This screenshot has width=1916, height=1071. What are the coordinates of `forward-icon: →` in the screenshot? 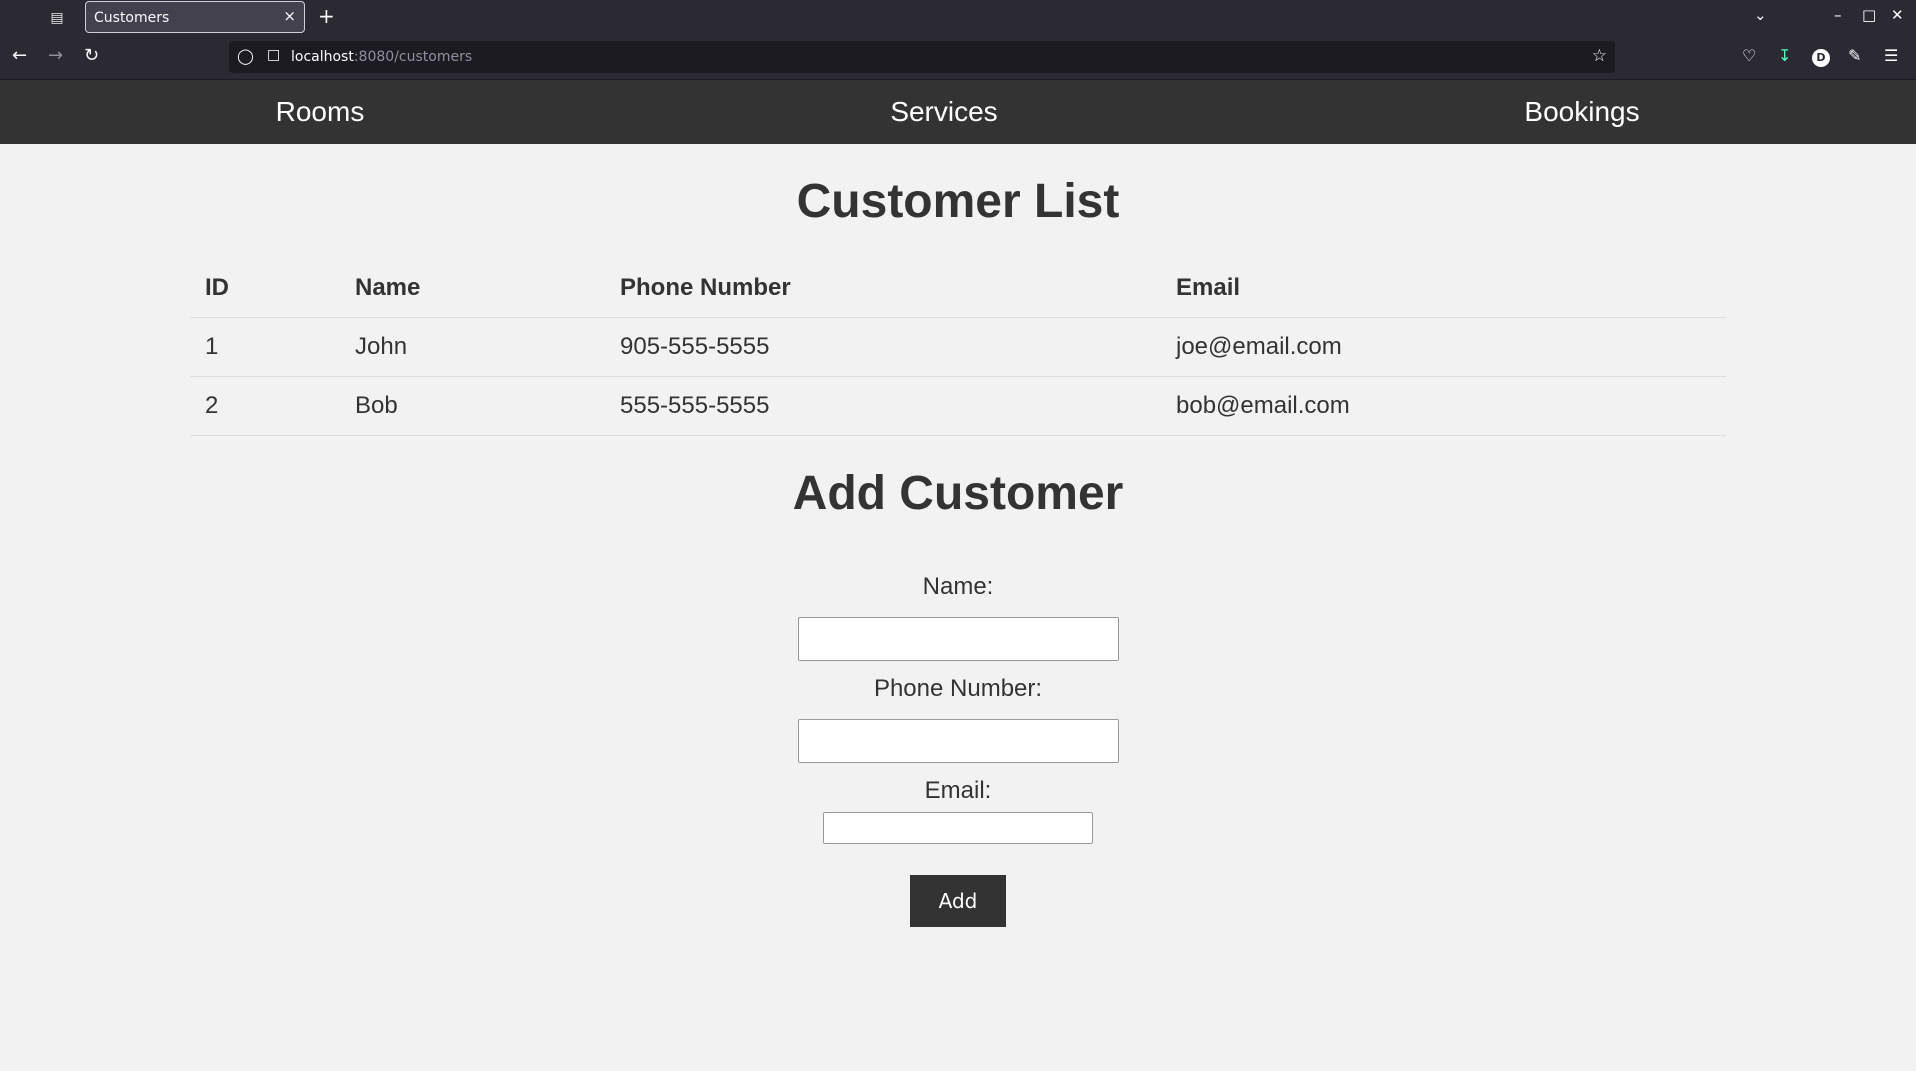 It's located at (55, 56).